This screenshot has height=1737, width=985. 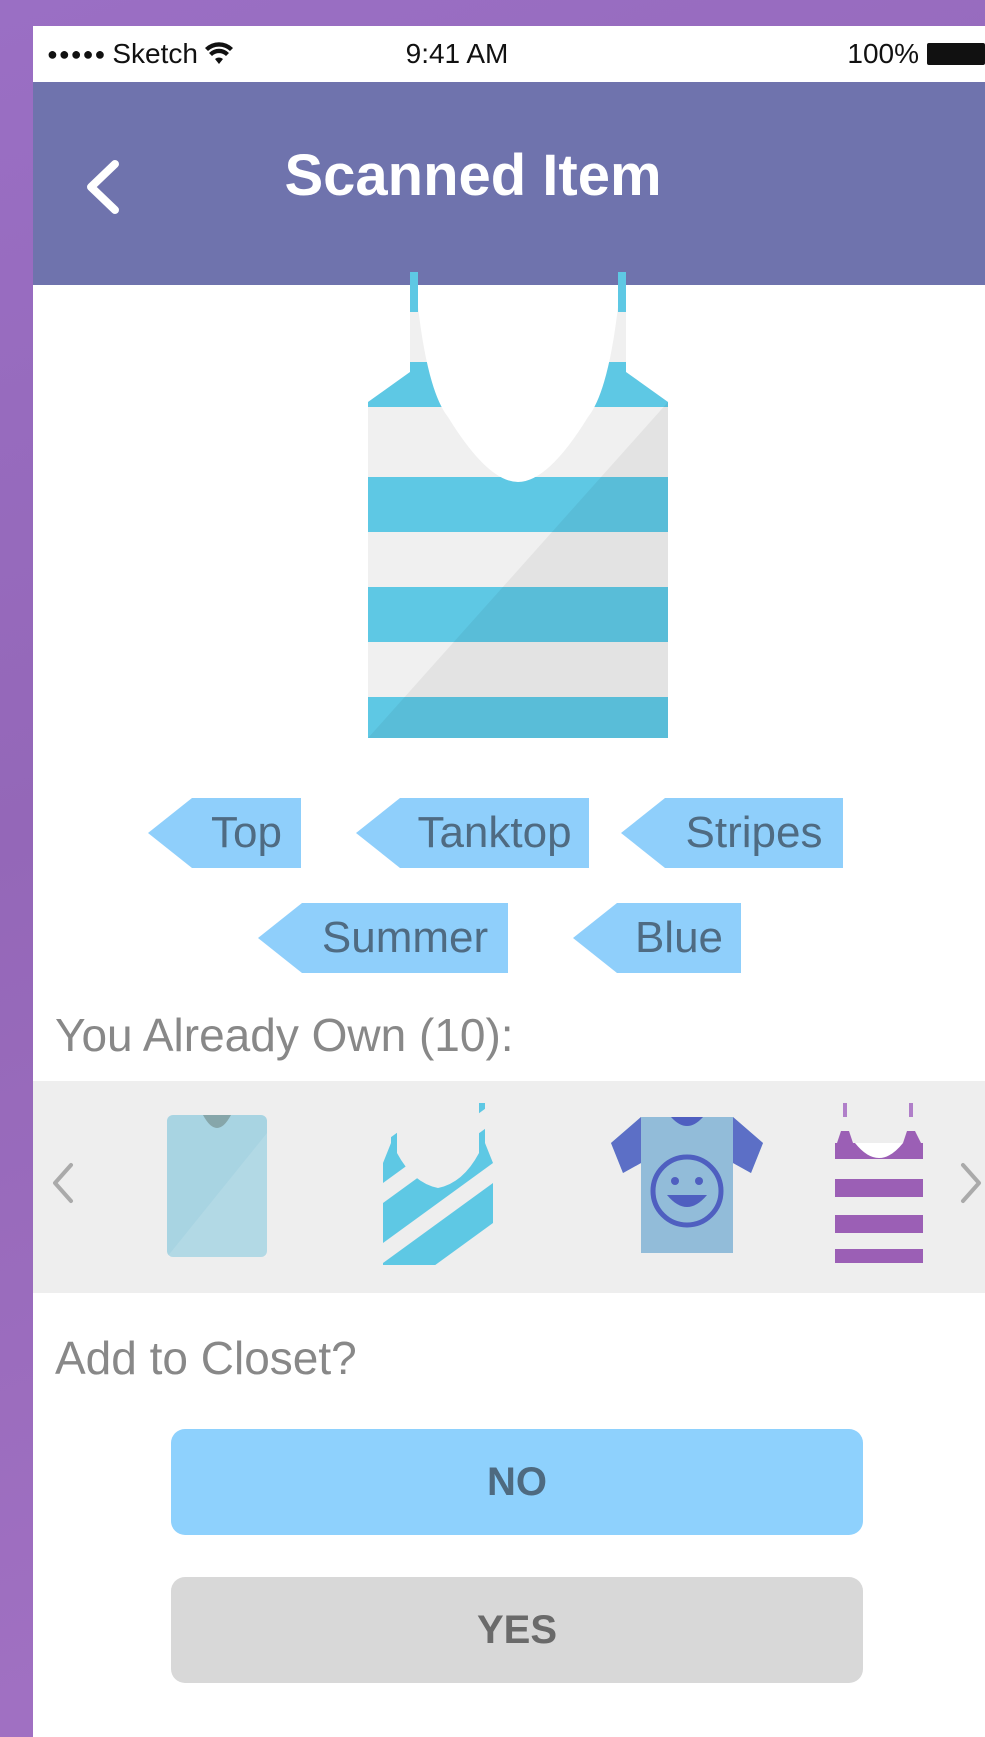 What do you see at coordinates (217, 1186) in the screenshot?
I see `light-blue-tee-icon` at bounding box center [217, 1186].